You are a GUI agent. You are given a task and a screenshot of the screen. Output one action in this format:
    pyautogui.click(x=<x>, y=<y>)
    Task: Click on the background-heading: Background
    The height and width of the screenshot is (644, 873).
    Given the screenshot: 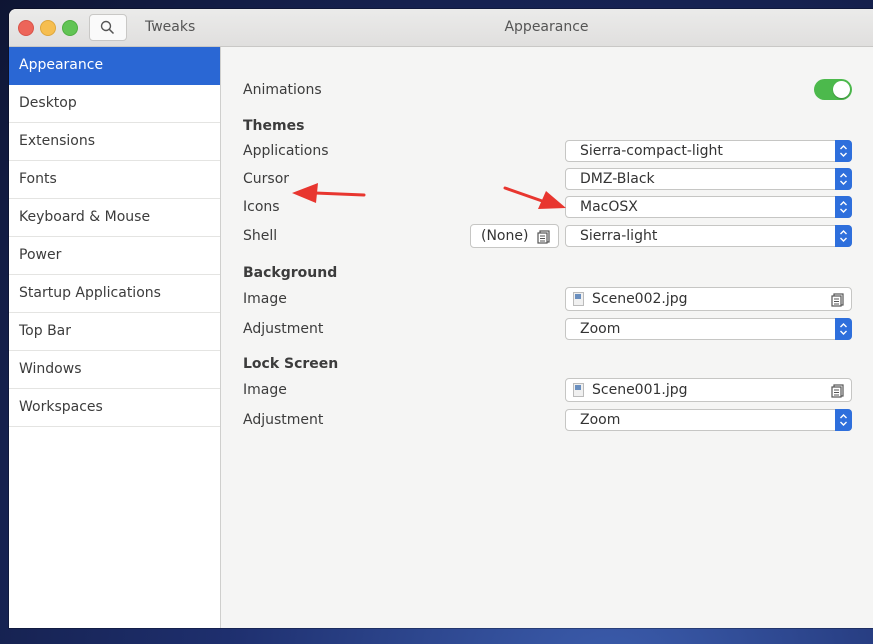 What is the action you would take?
    pyautogui.click(x=290, y=273)
    